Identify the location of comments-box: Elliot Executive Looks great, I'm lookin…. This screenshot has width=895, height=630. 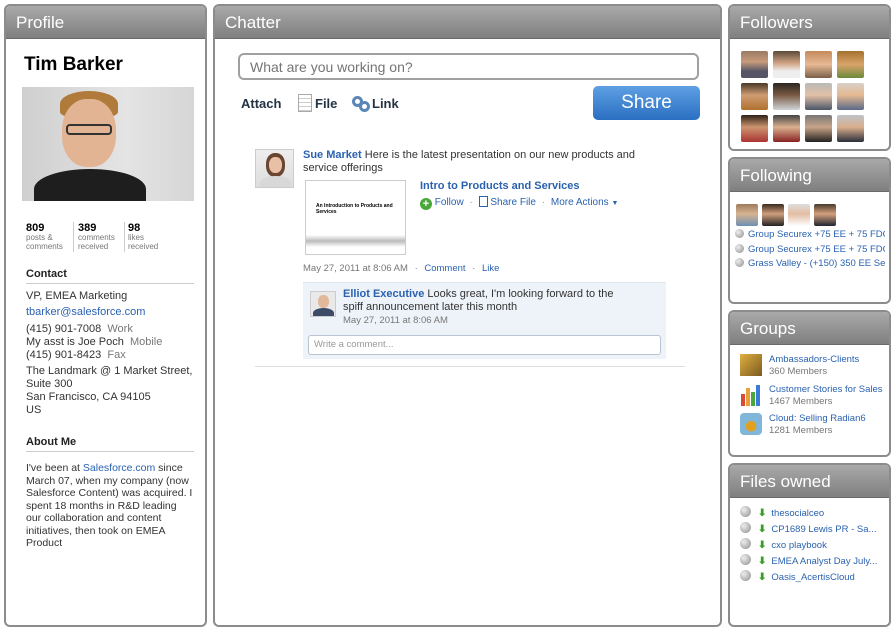
(484, 320).